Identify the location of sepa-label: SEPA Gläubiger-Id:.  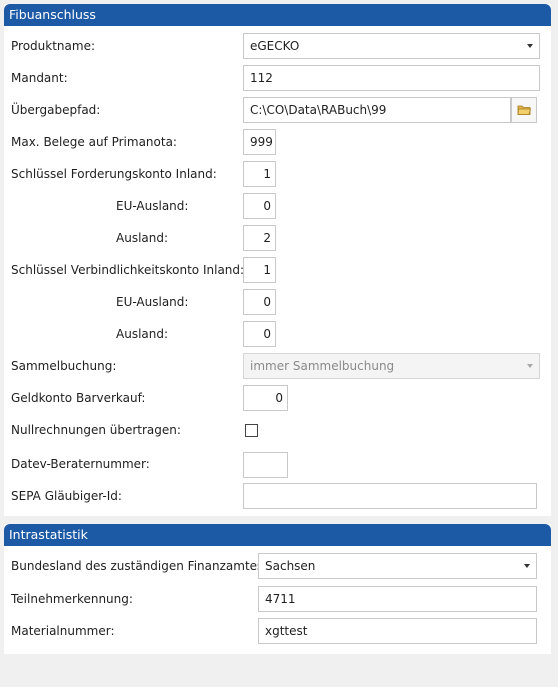
(66, 496).